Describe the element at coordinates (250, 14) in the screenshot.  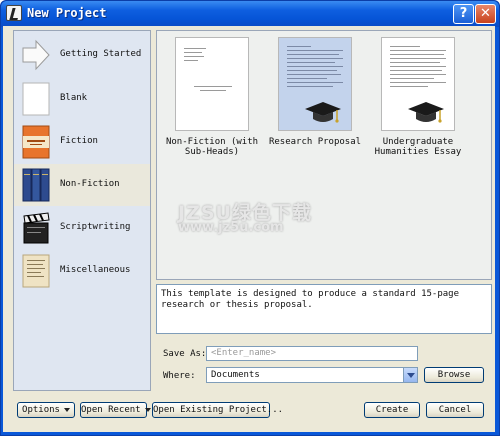
I see `title-bar: New Project ? ✕` at that location.